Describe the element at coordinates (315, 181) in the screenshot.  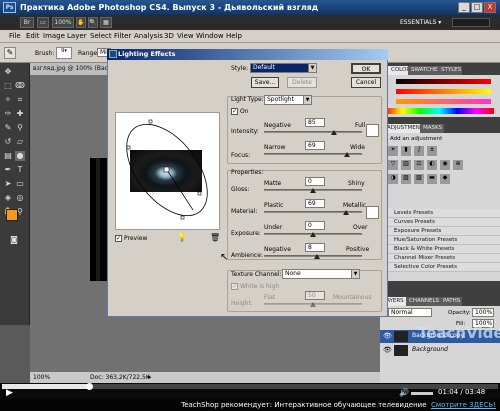
I see `gloss-field: 0` at that location.